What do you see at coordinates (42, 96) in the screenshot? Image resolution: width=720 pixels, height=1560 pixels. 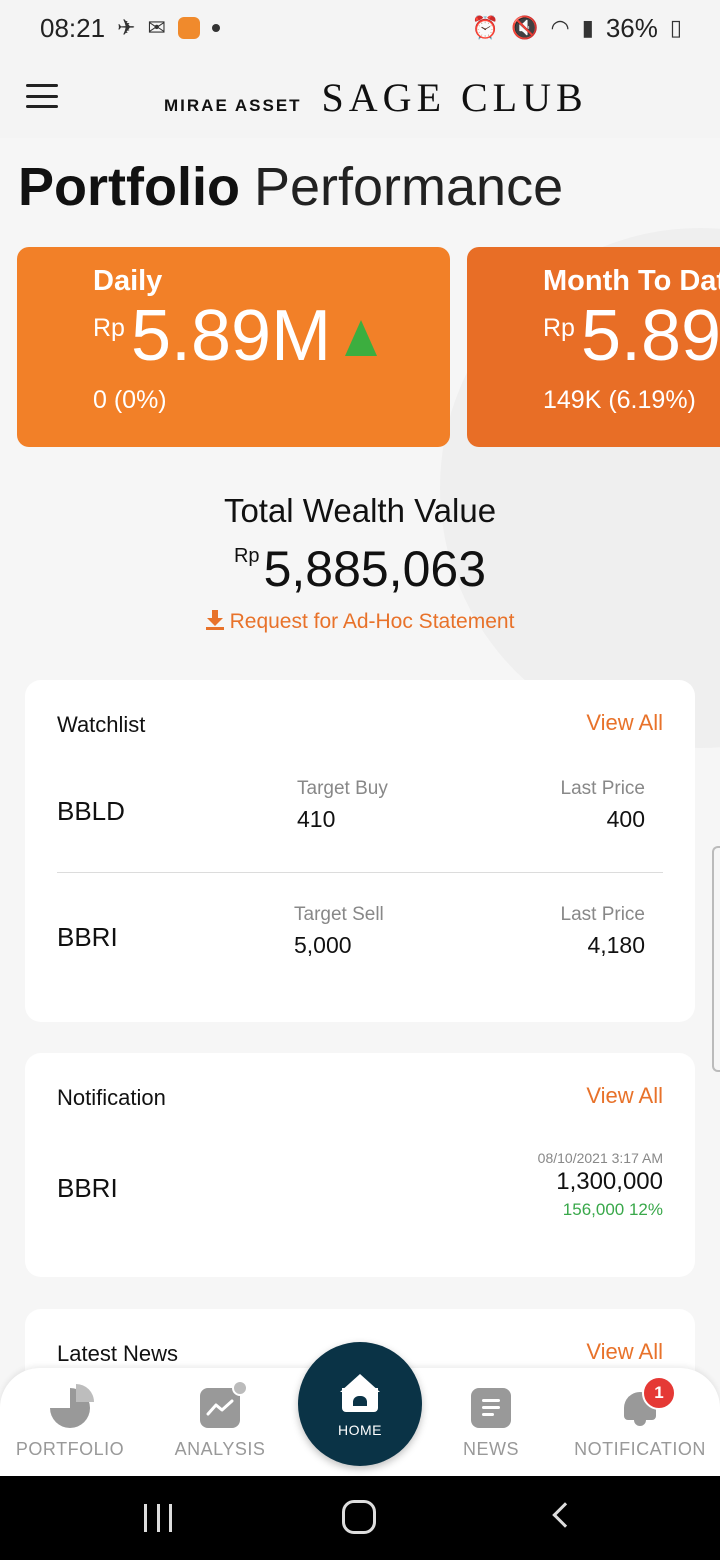 I see `menu-icon` at bounding box center [42, 96].